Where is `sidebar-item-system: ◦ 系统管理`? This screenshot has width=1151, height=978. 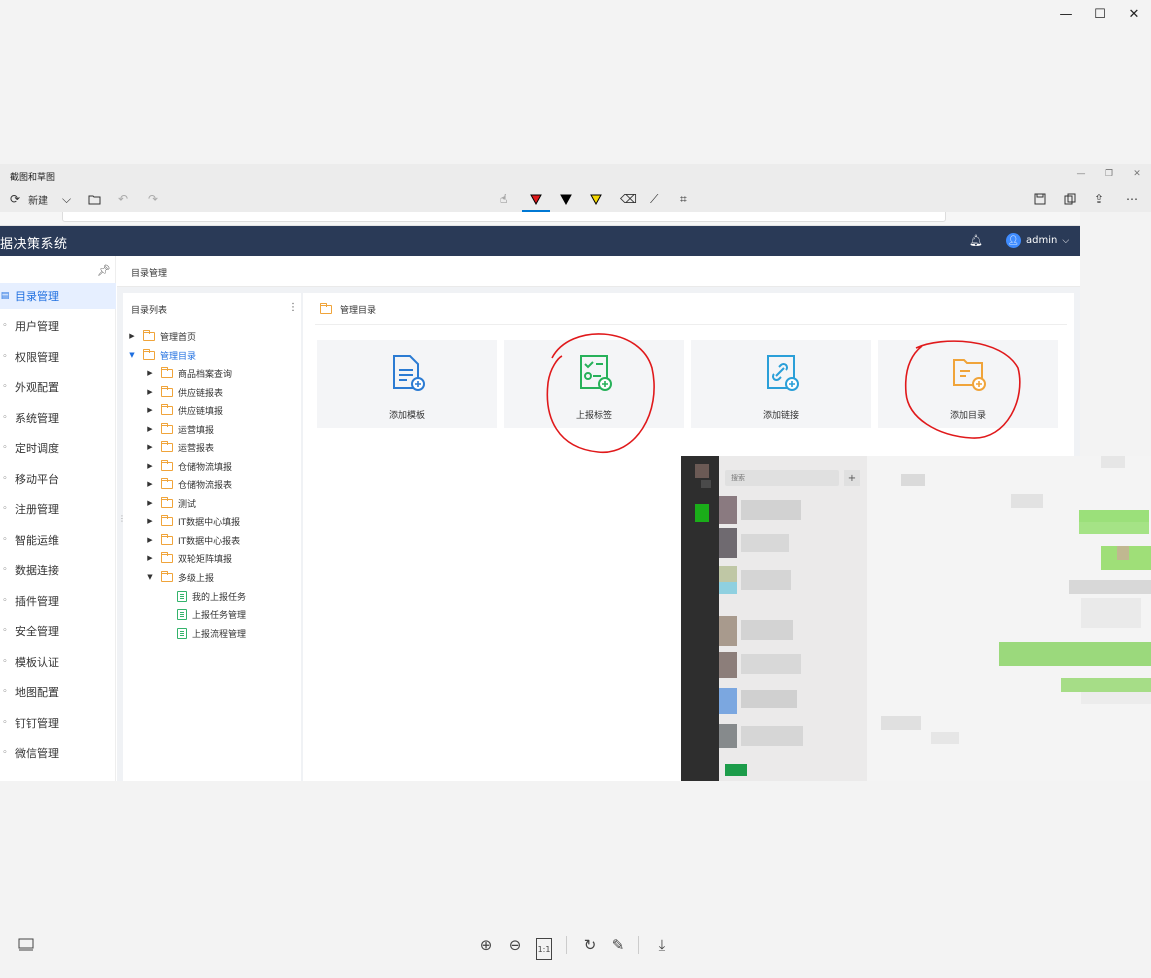
sidebar-item-system: ◦ 系统管理 is located at coordinates (58, 418).